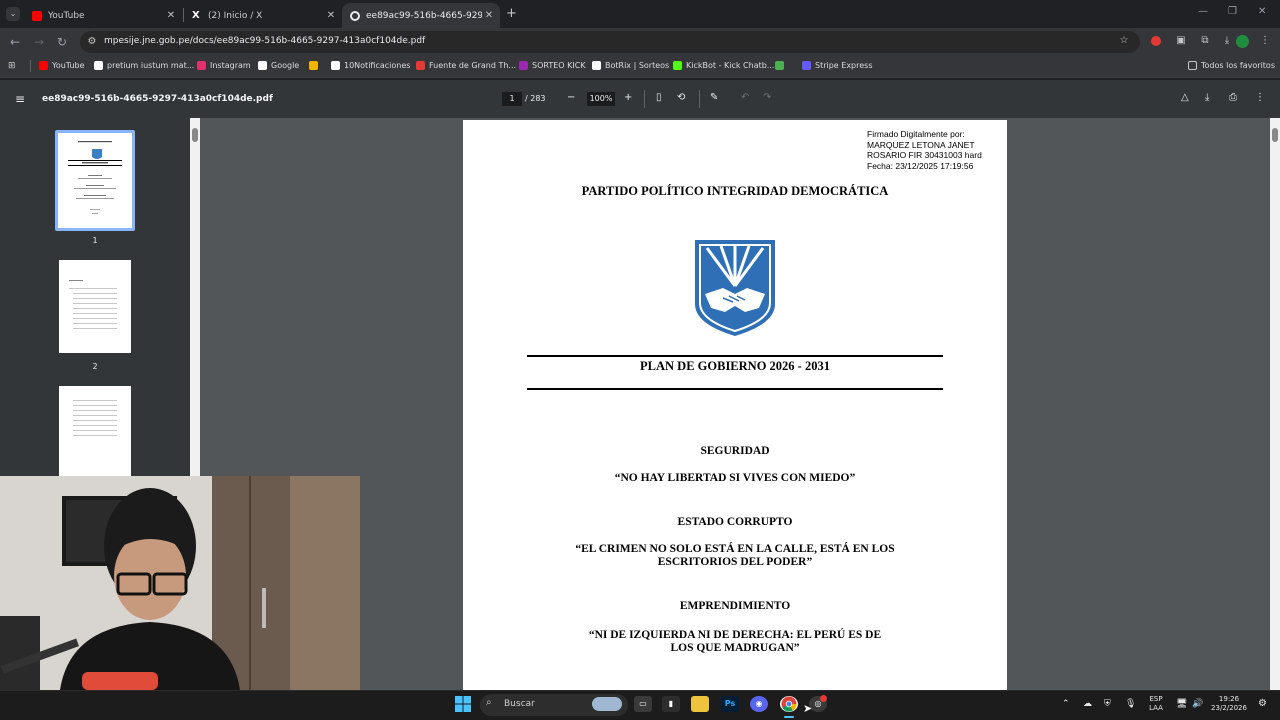 The height and width of the screenshot is (720, 1280). I want to click on section-heading: EMPRENDIMIENTO, so click(735, 606).